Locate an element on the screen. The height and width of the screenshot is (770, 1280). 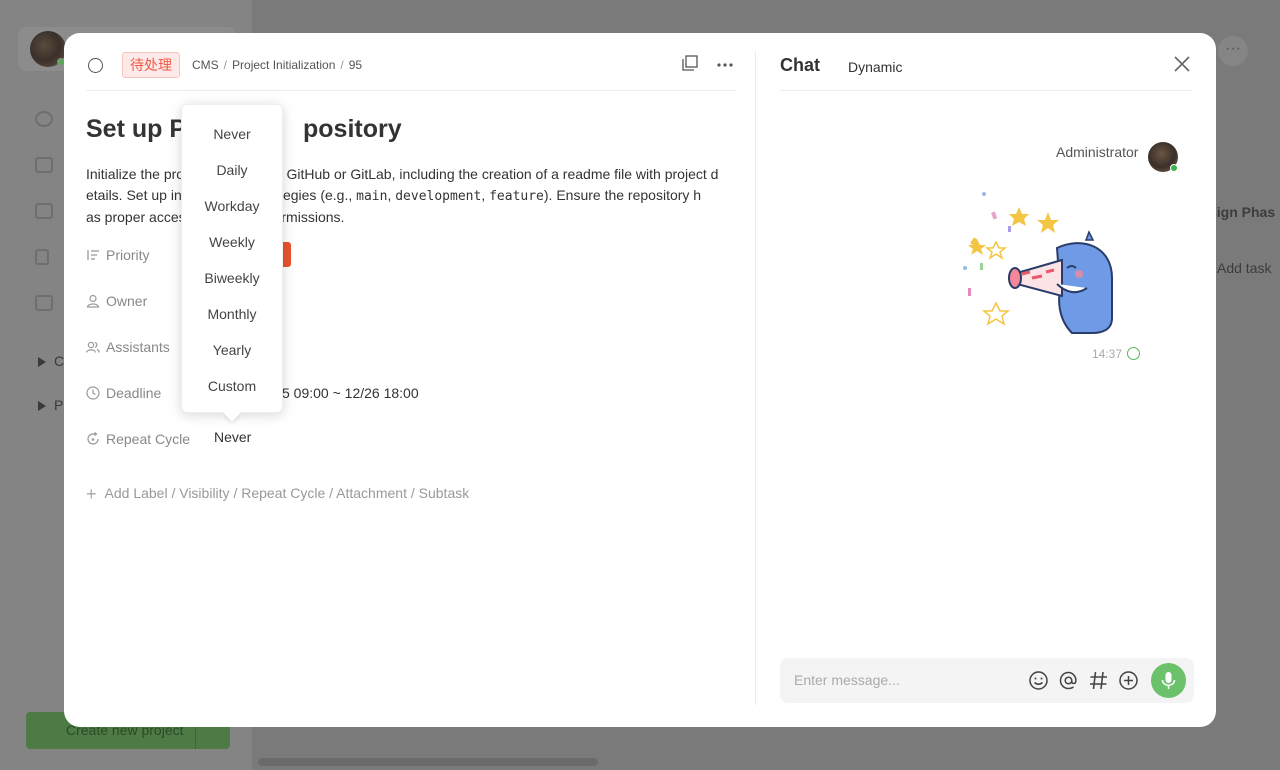
desc-code: main is located at coordinates (372, 196).